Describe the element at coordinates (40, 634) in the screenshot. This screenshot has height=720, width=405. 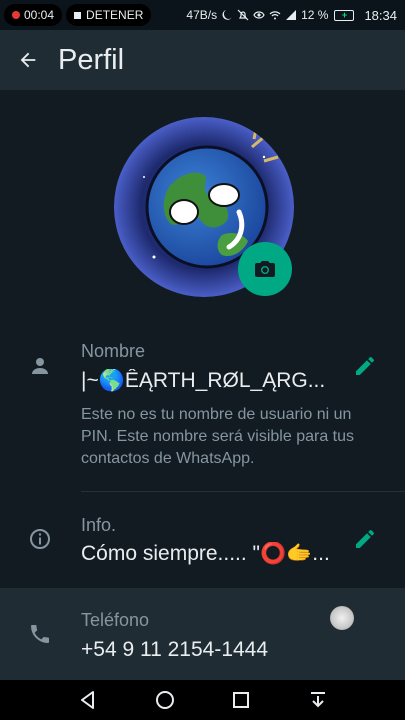
I see `phone-icon` at that location.